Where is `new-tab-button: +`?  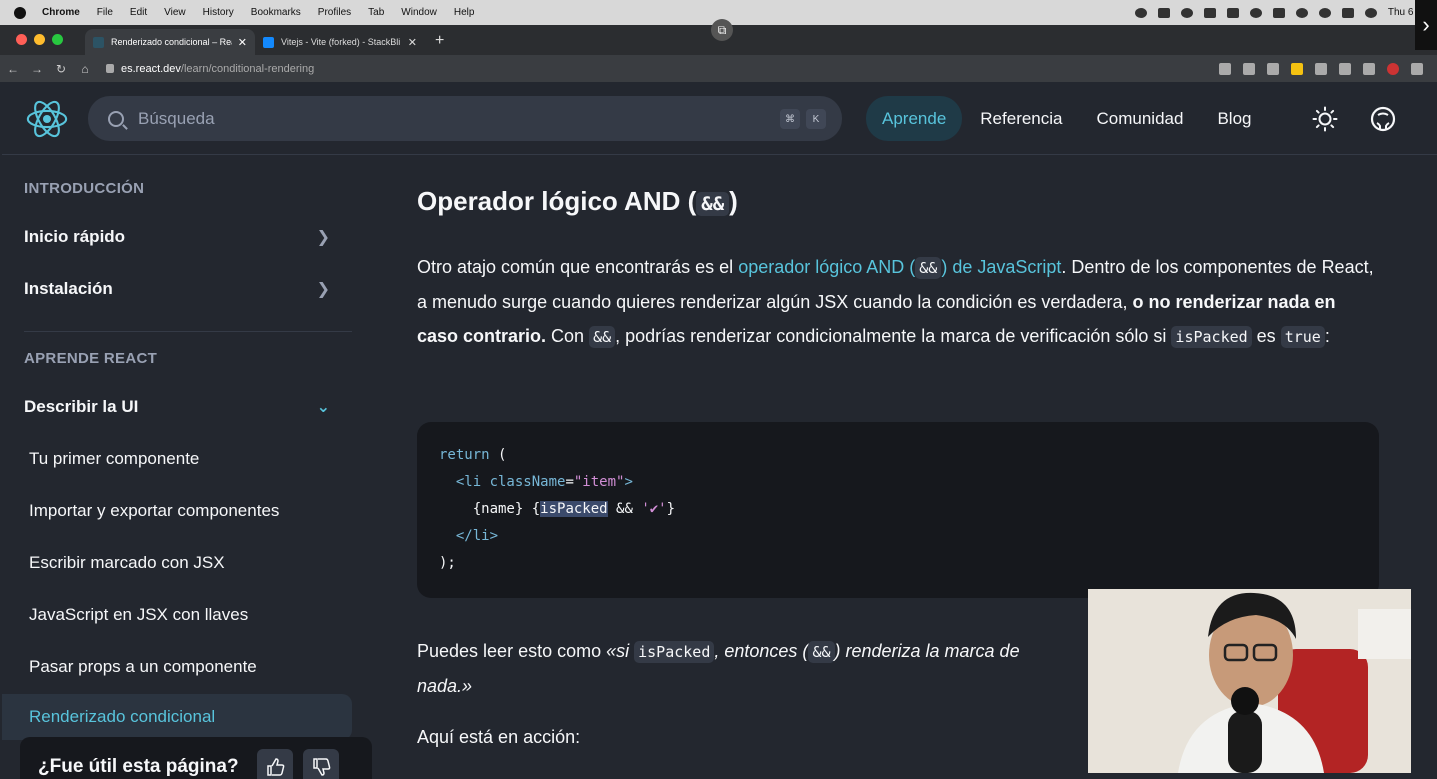 new-tab-button: + is located at coordinates (439, 41).